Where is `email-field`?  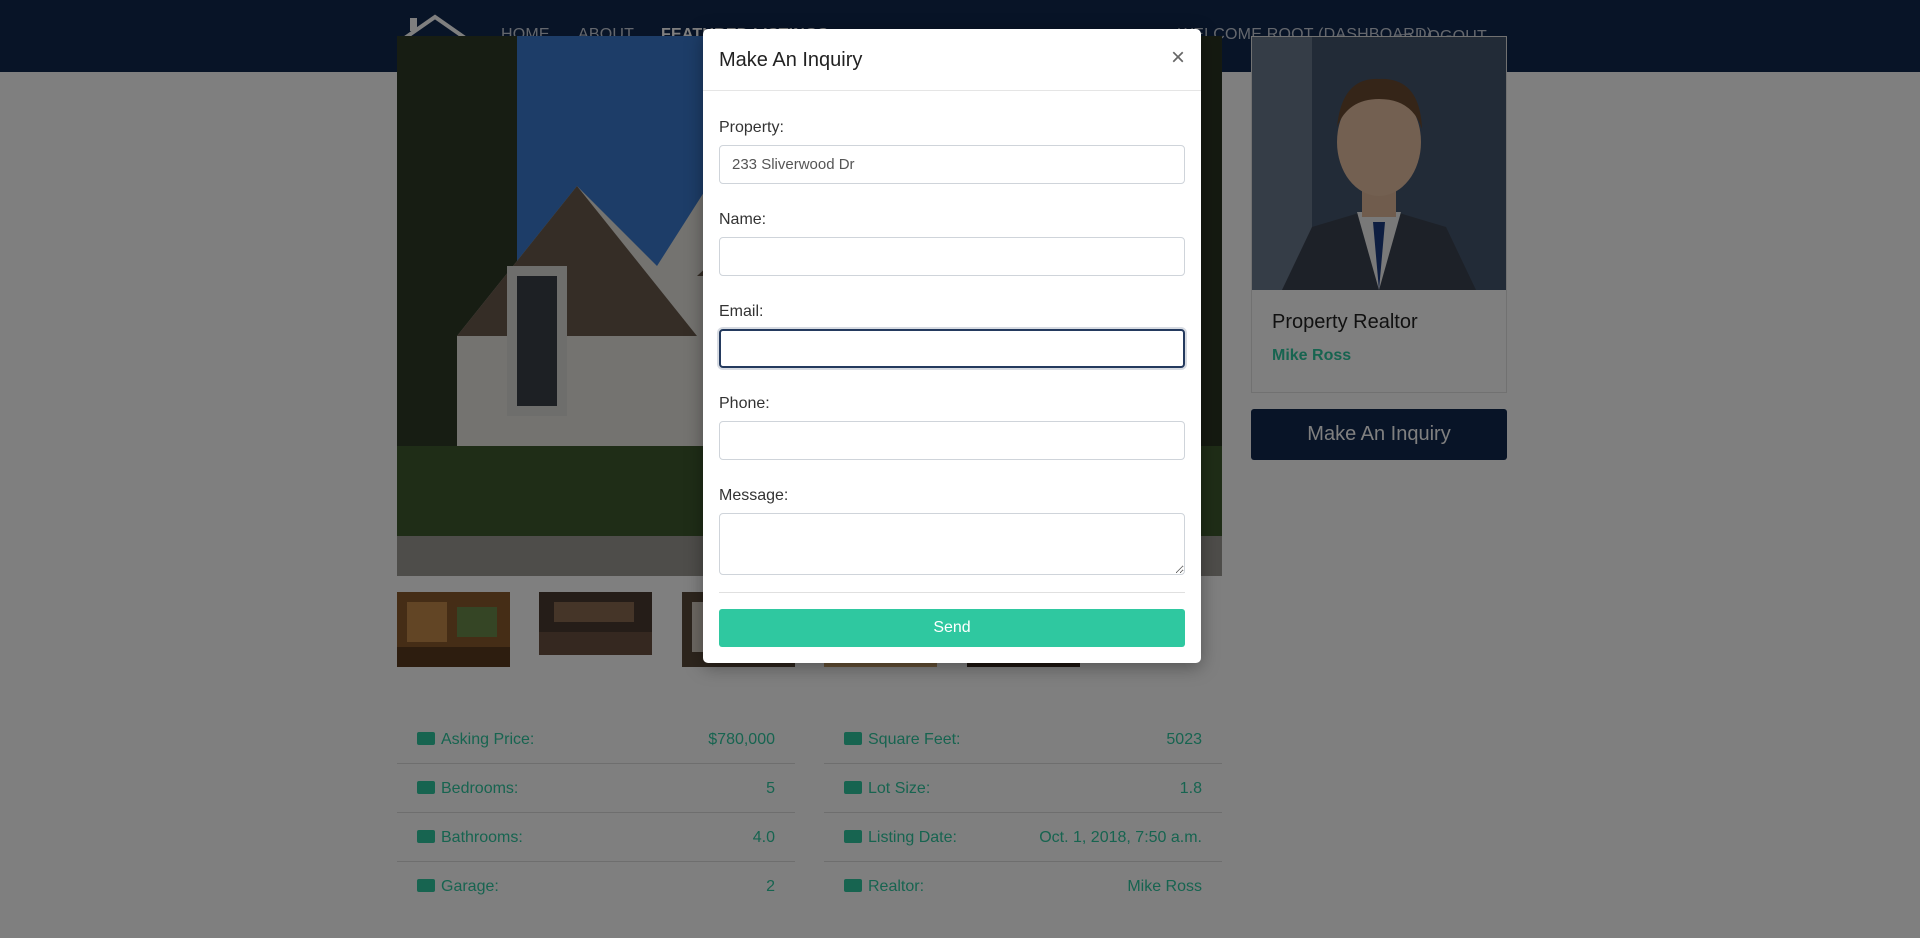 email-field is located at coordinates (952, 348).